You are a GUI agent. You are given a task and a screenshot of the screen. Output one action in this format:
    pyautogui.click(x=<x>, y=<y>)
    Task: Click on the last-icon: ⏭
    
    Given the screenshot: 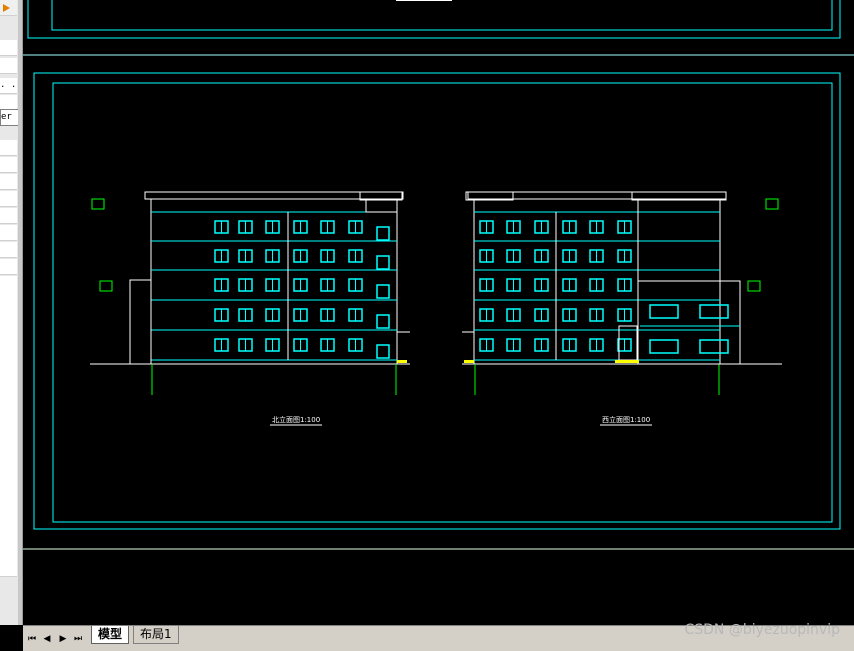 What is the action you would take?
    pyautogui.click(x=78, y=639)
    